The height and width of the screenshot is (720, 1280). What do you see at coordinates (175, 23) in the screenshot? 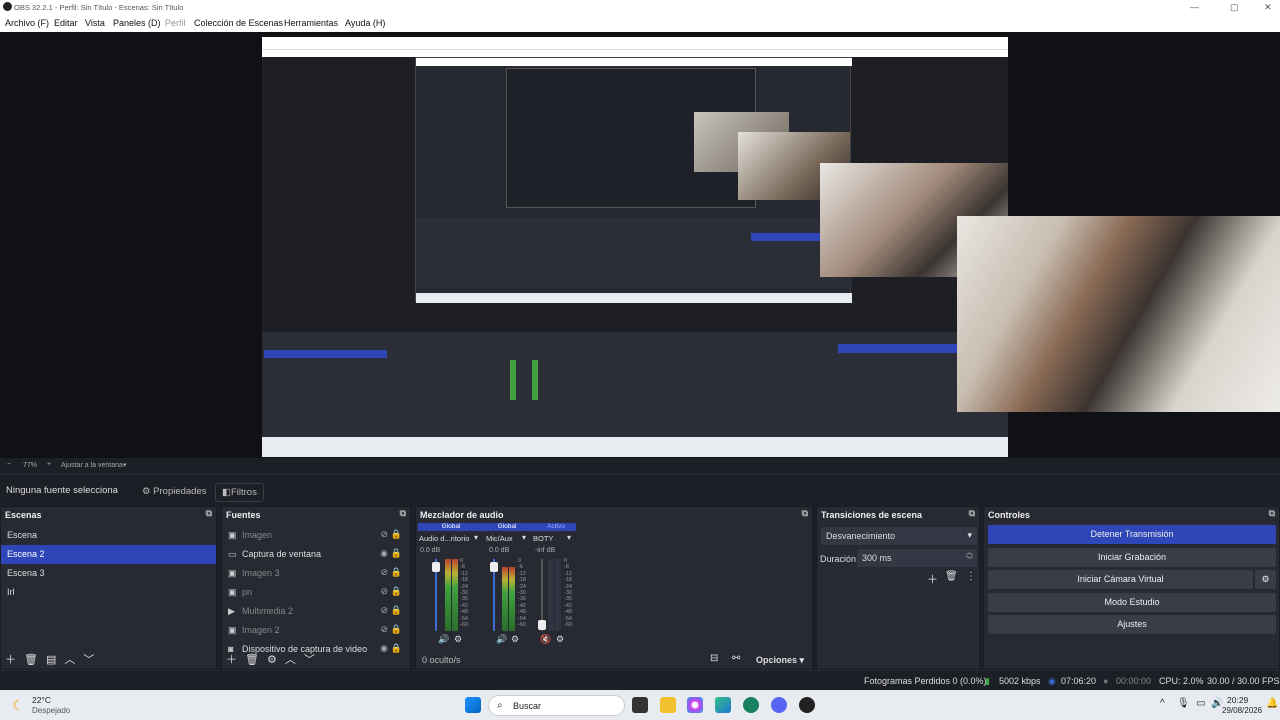
I see `menu-perfil: Perfil` at bounding box center [175, 23].